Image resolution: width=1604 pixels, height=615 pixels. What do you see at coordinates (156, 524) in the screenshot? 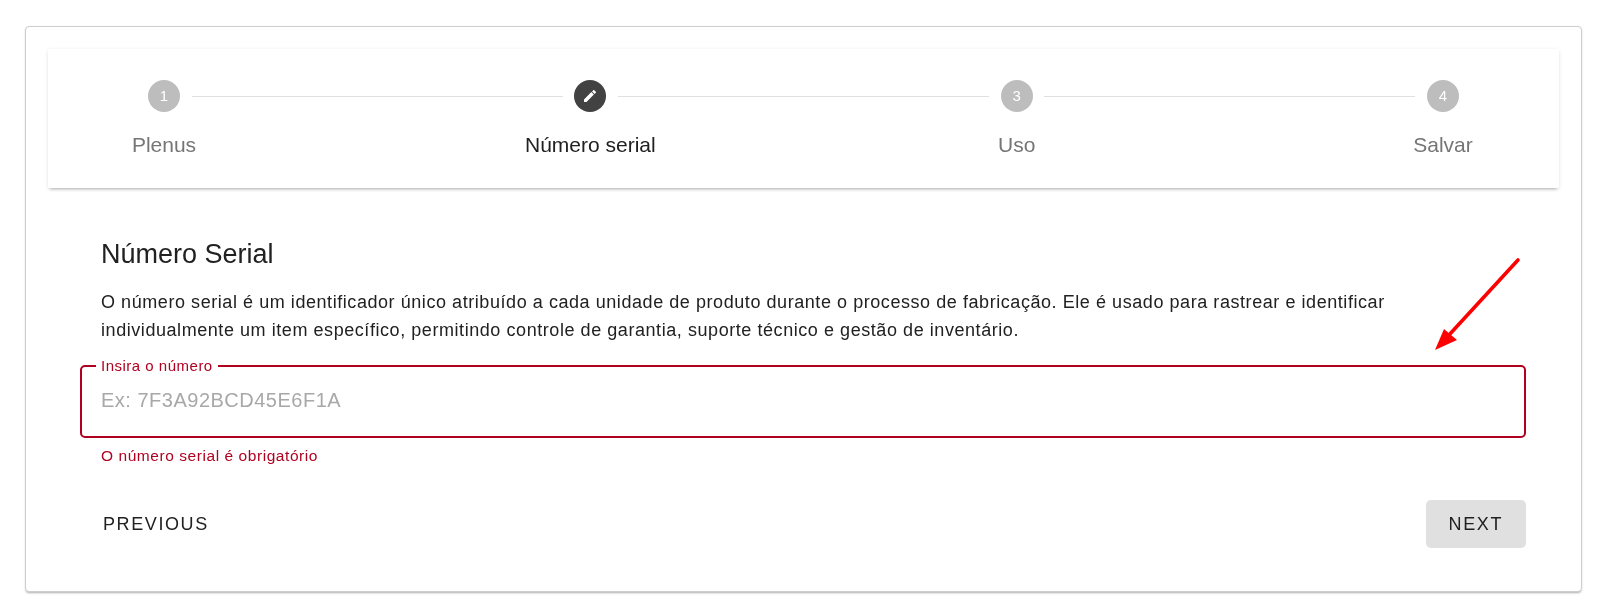
I see `previous-button: PREVIOUS` at bounding box center [156, 524].